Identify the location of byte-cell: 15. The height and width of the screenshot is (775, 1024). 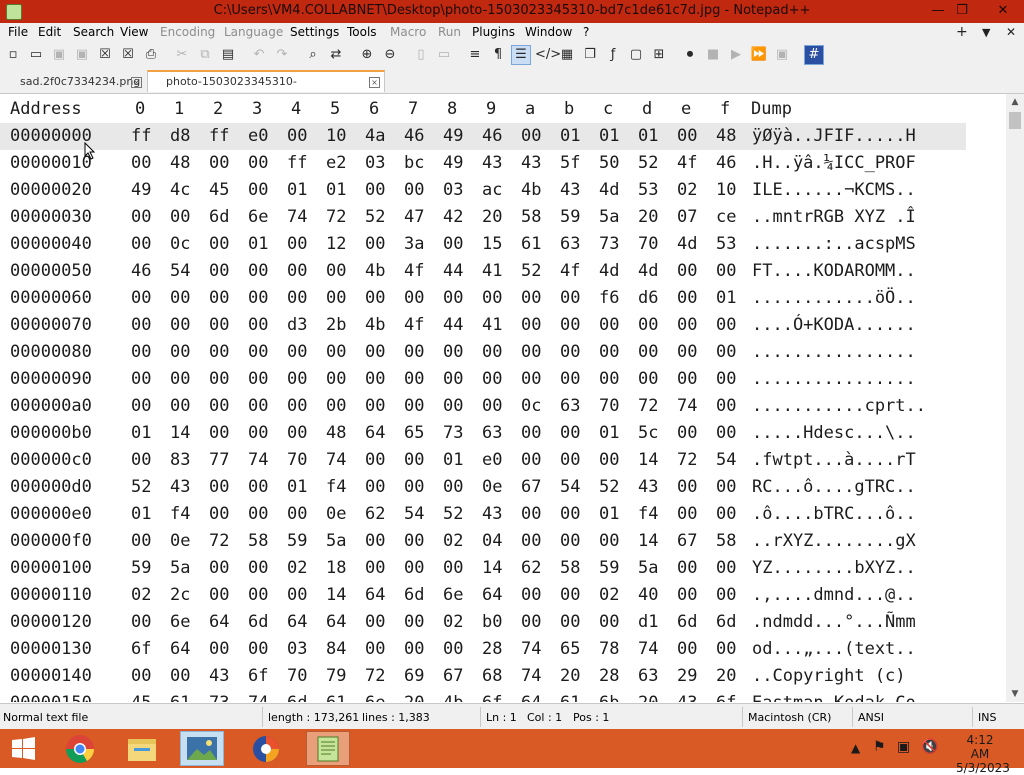
(492, 244).